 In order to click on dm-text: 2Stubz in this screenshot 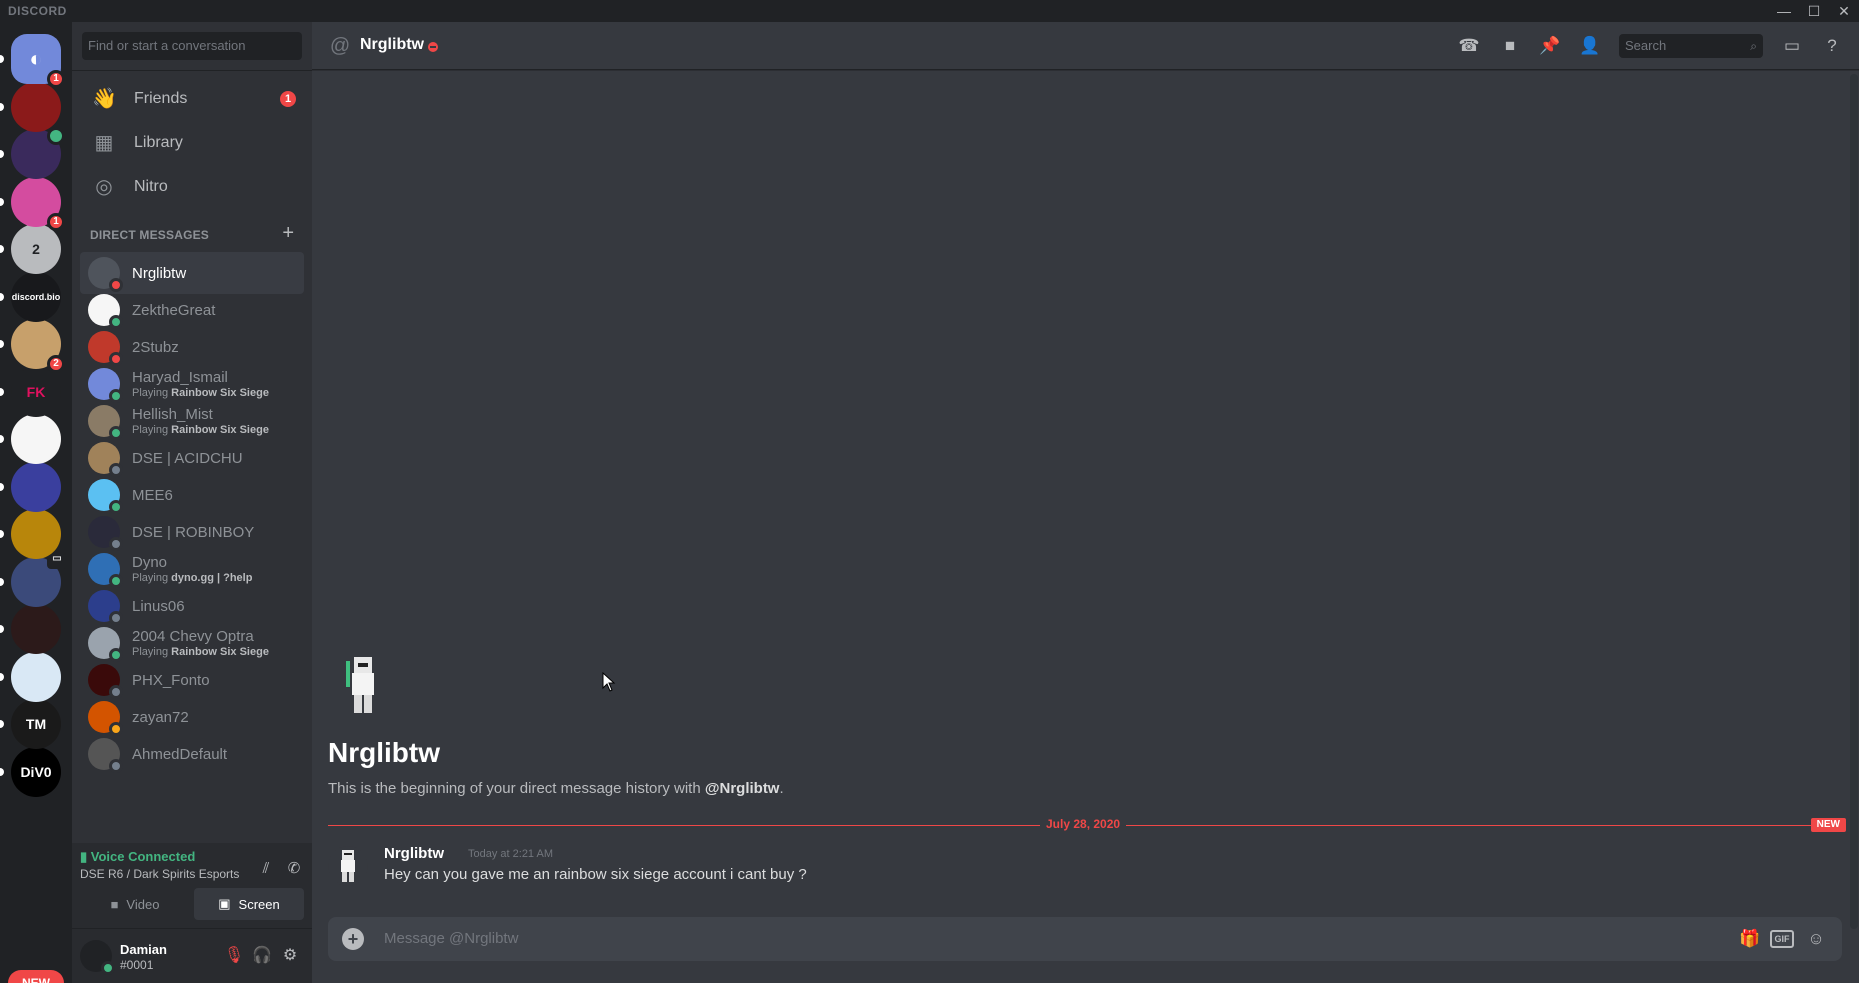, I will do `click(155, 347)`.